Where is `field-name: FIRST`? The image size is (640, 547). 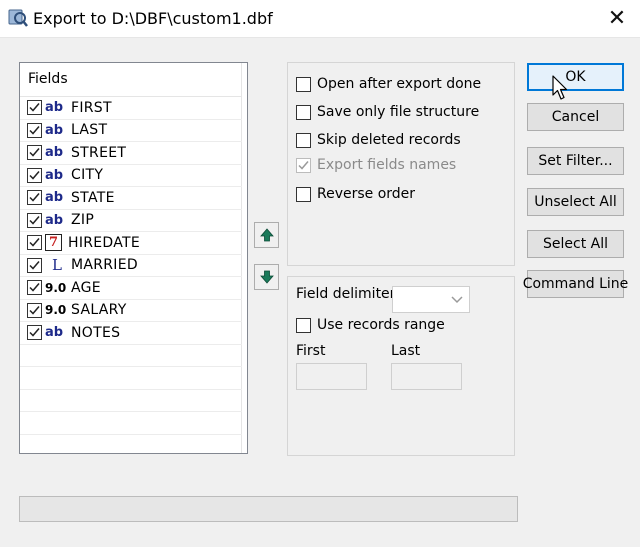
field-name: FIRST is located at coordinates (91, 107).